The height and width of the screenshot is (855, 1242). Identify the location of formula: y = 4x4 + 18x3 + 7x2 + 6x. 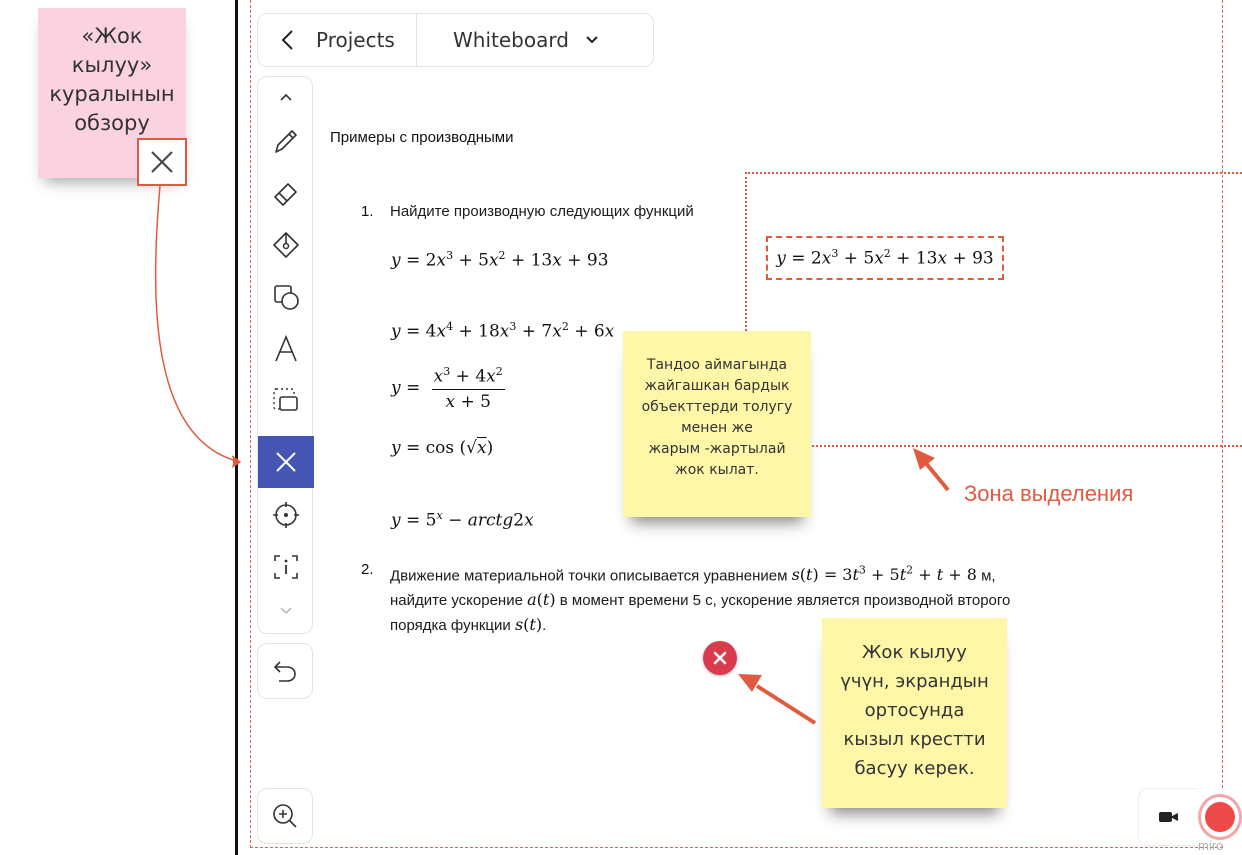
(503, 331).